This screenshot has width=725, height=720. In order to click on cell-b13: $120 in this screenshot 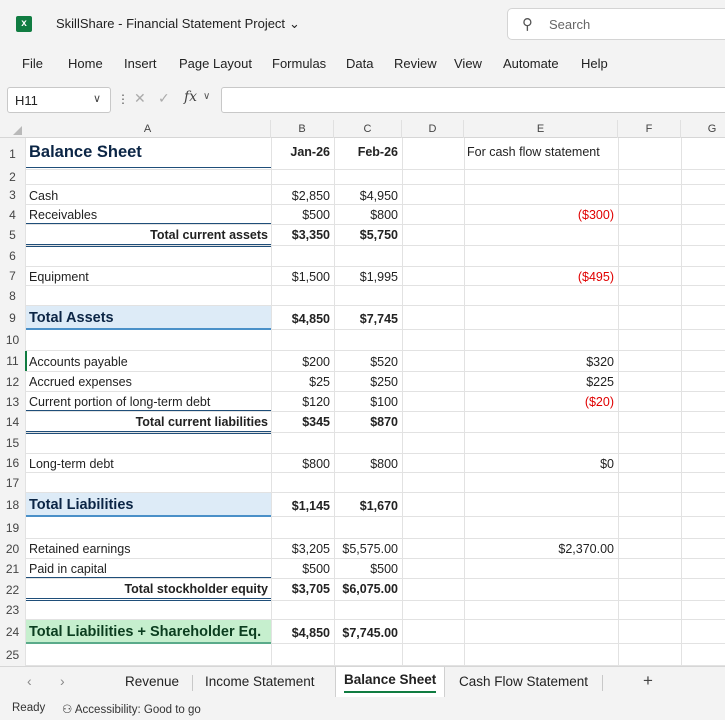, I will do `click(301, 402)`.